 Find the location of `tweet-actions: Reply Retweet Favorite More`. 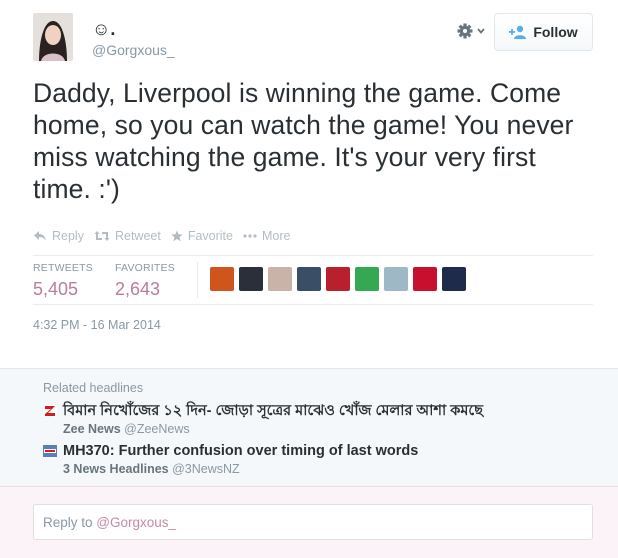

tweet-actions: Reply Retweet Favorite More is located at coordinates (166, 236).